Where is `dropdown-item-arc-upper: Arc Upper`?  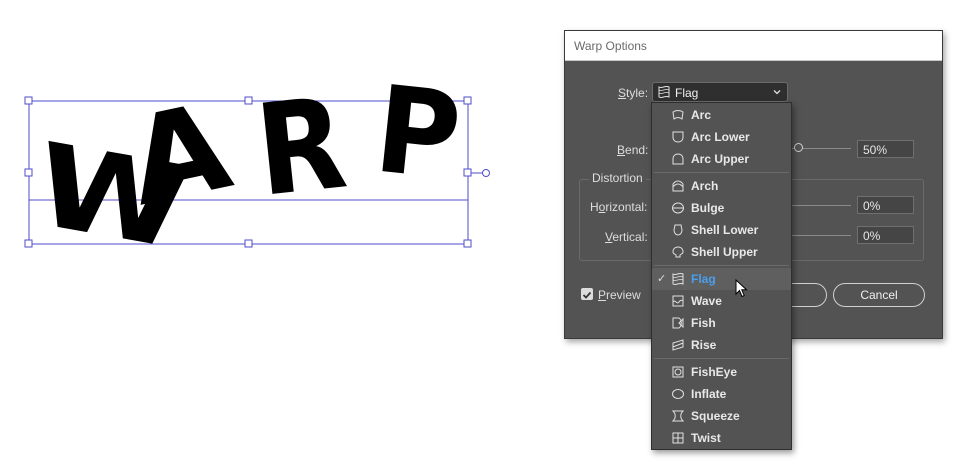
dropdown-item-arc-upper: Arc Upper is located at coordinates (721, 159).